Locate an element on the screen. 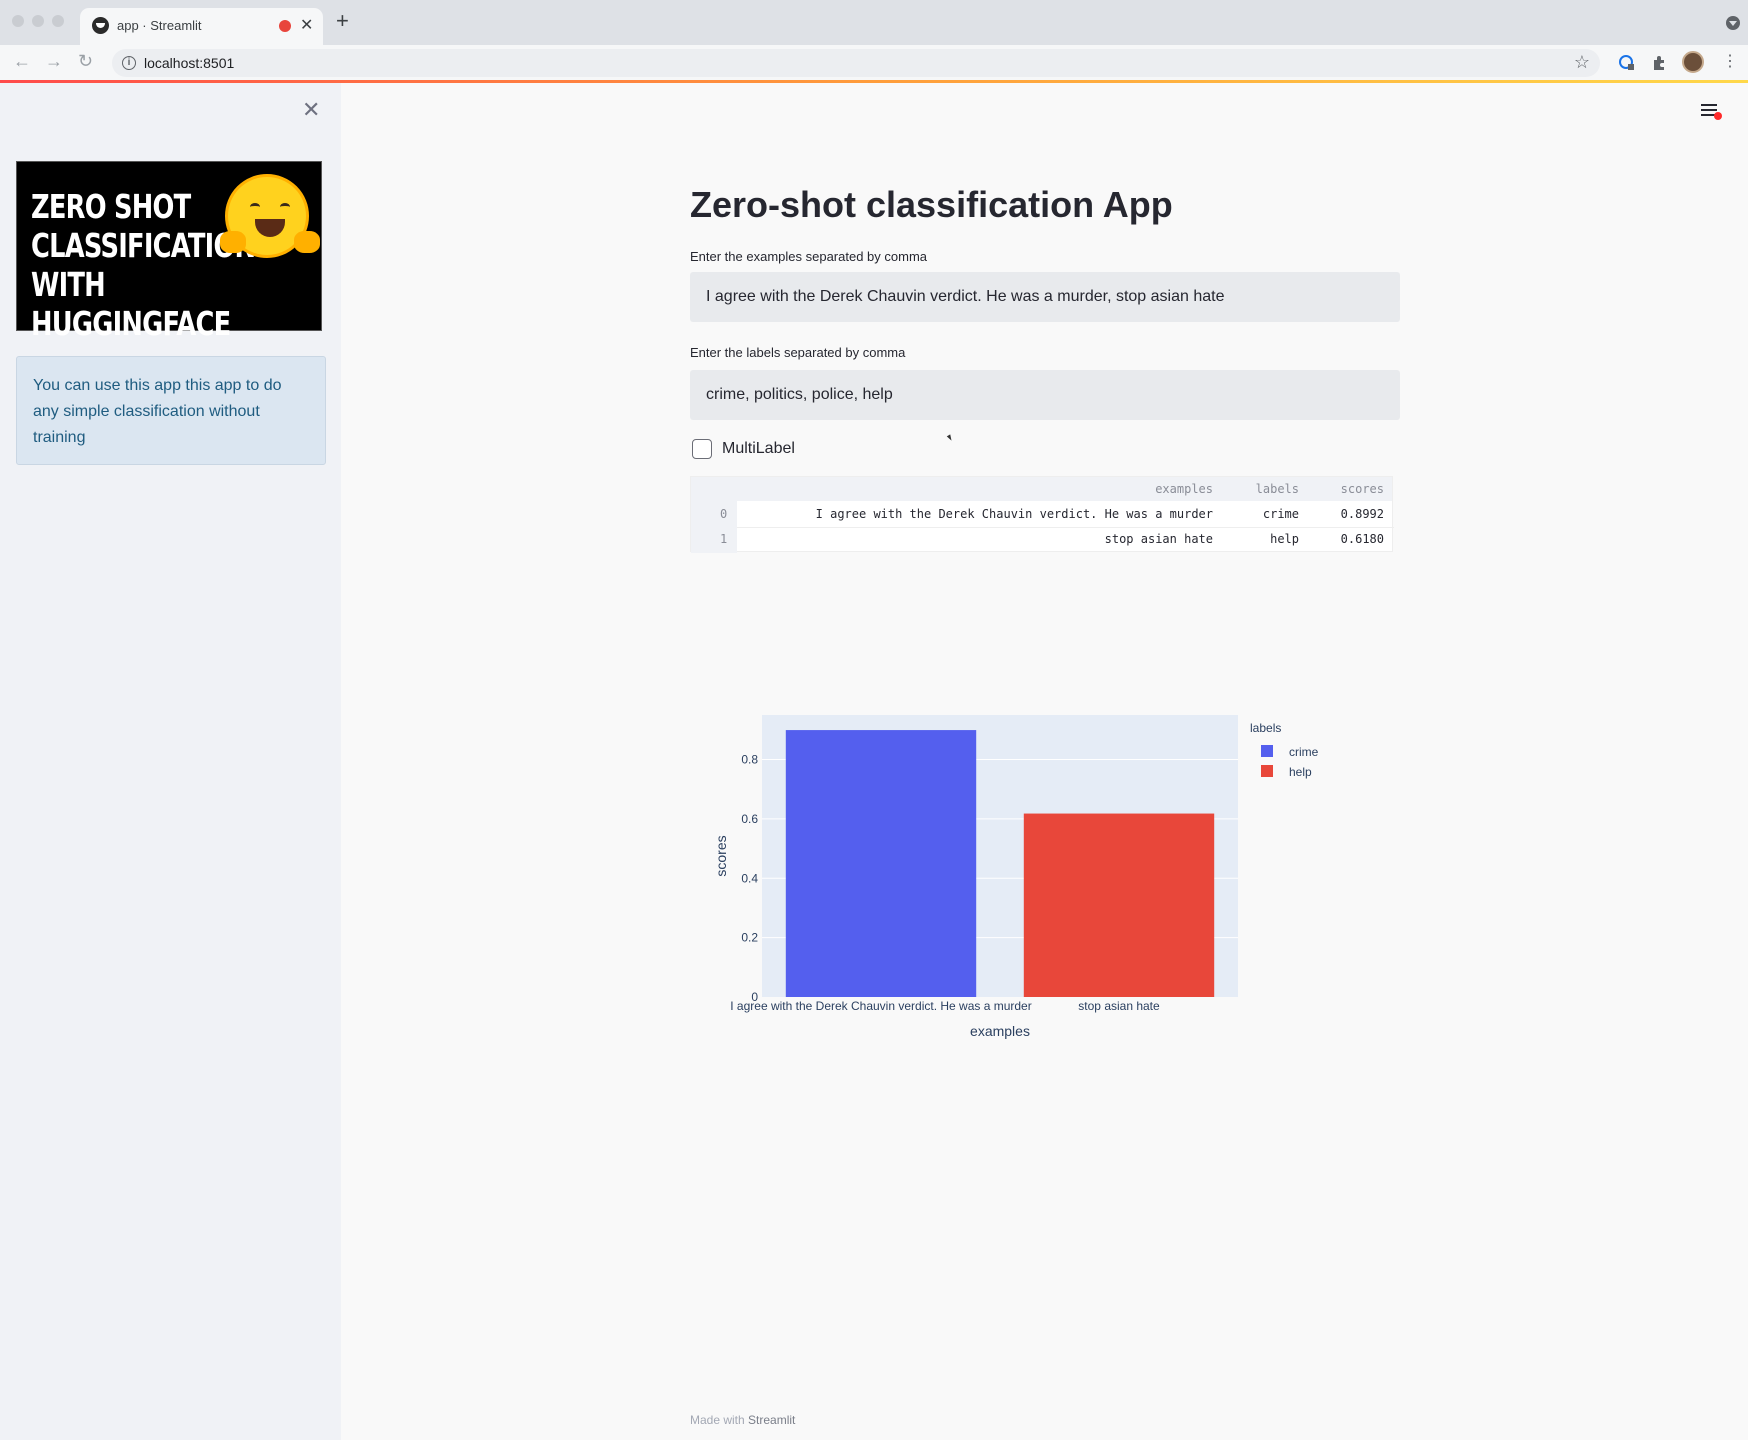 Image resolution: width=1748 pixels, height=1440 pixels. footer: Made with Streamlit is located at coordinates (742, 1420).